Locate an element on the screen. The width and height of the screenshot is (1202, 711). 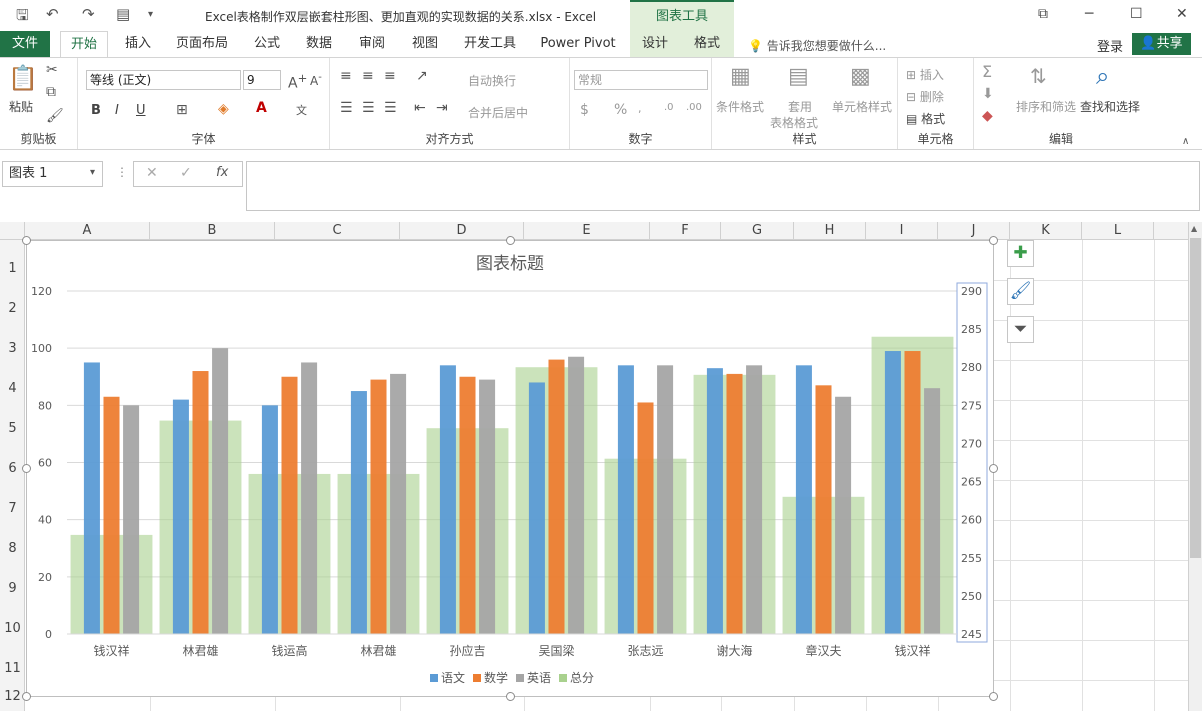
save-icon: 🖫 is located at coordinates (22, 17).